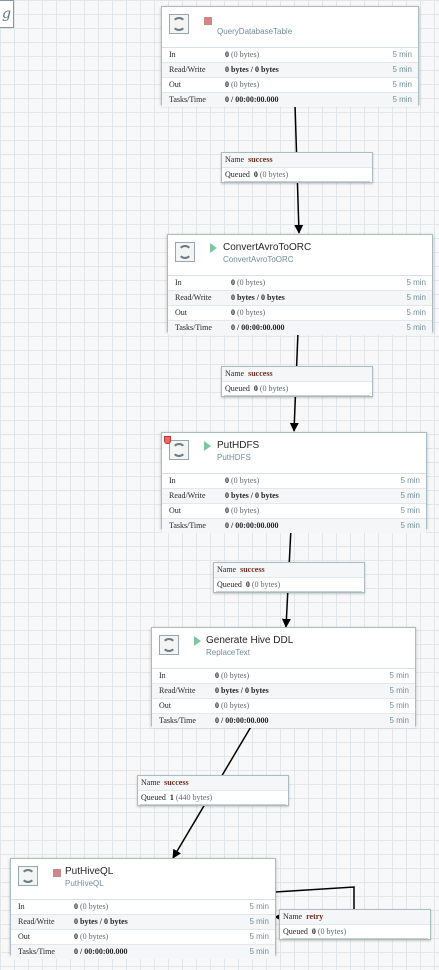  I want to click on connection-label-retry: Name retry Queued 0 (0 bytes), so click(355, 924).